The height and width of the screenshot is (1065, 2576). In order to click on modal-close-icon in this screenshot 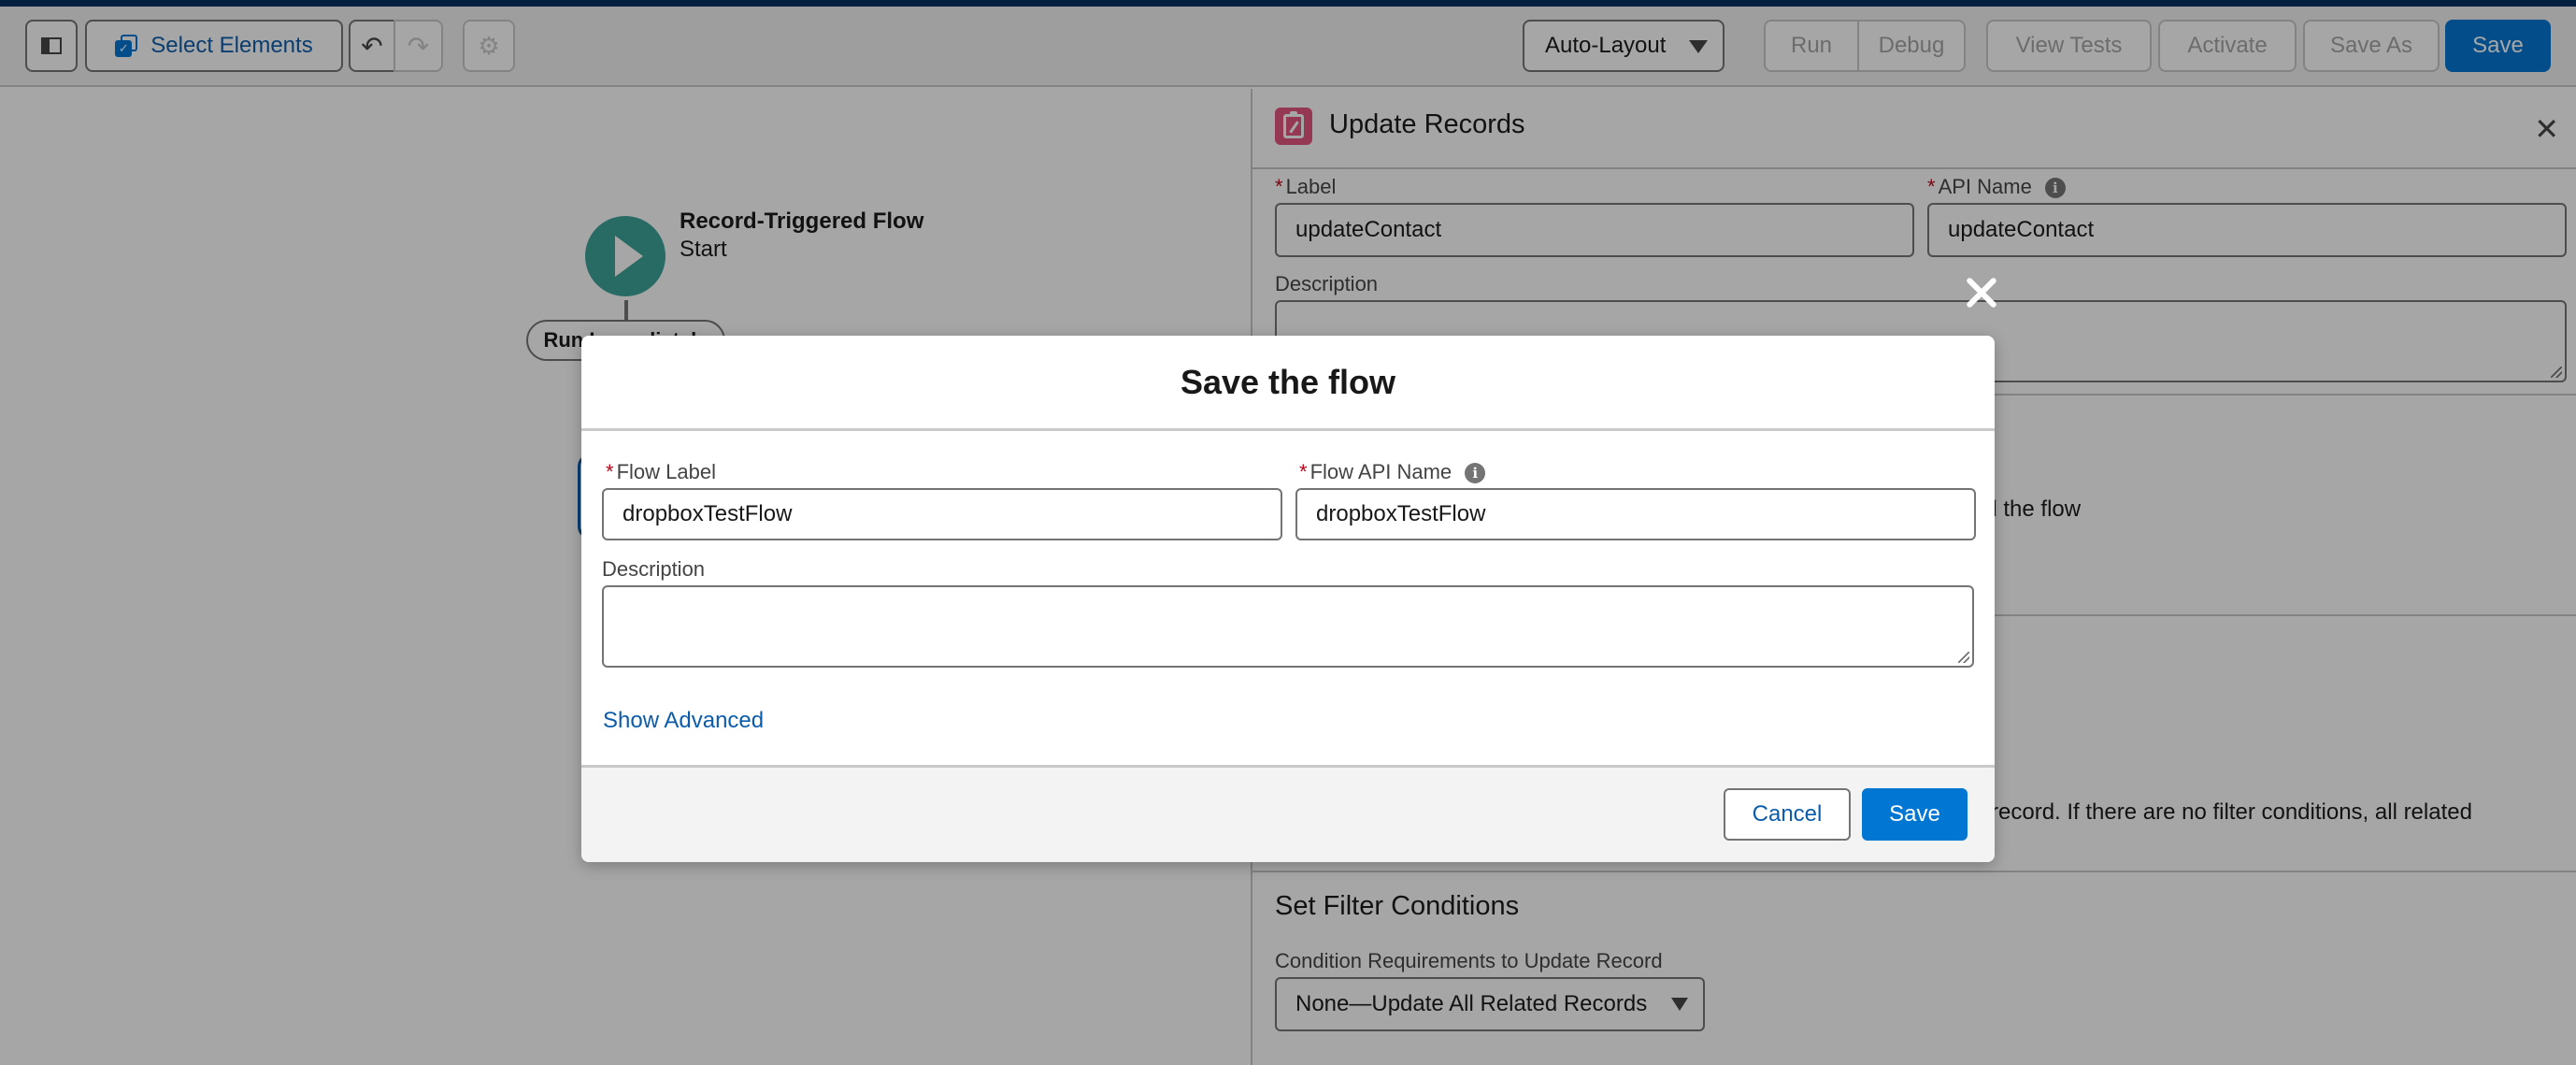, I will do `click(1981, 291)`.